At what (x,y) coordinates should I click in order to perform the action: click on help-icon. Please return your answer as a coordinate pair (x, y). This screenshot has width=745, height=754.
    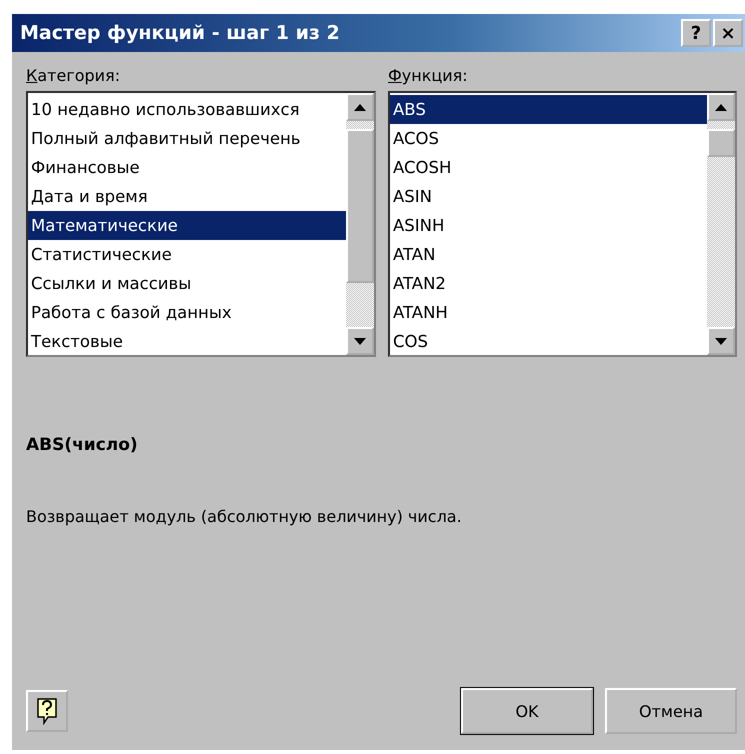
    Looking at the image, I should click on (47, 711).